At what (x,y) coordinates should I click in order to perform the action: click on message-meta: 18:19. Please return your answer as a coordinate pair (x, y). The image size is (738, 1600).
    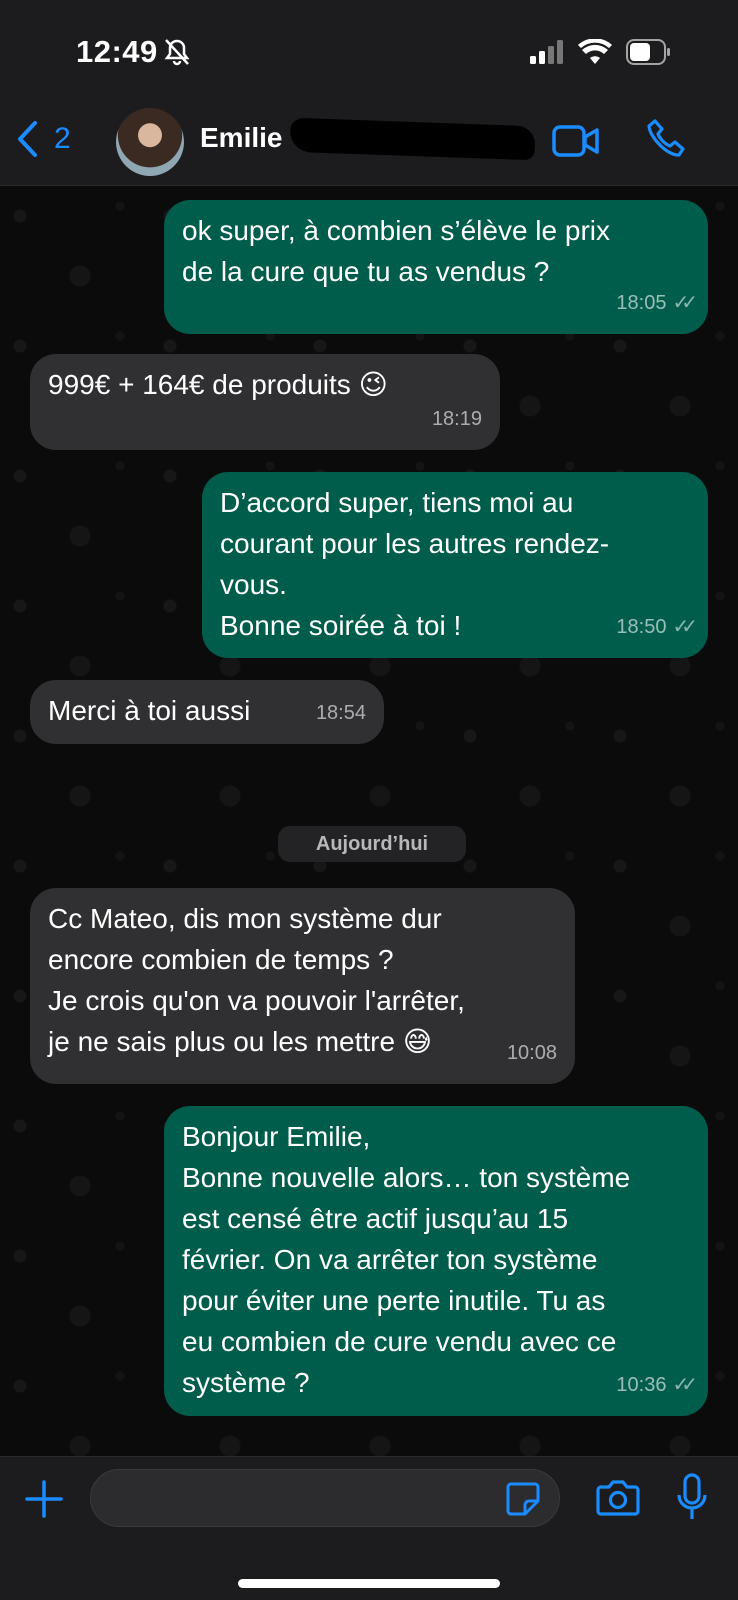
    Looking at the image, I should click on (457, 419).